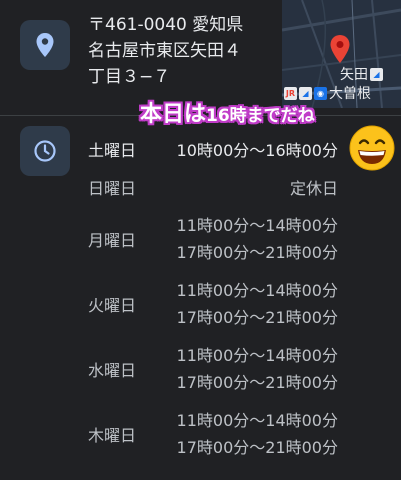 This screenshot has height=480, width=401. What do you see at coordinates (45, 45) in the screenshot?
I see `location-pin-icon` at bounding box center [45, 45].